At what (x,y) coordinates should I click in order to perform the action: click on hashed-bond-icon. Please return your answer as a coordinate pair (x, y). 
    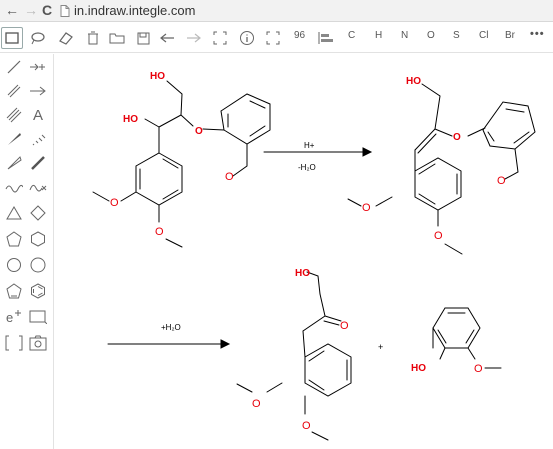
    Looking at the image, I should click on (38, 139).